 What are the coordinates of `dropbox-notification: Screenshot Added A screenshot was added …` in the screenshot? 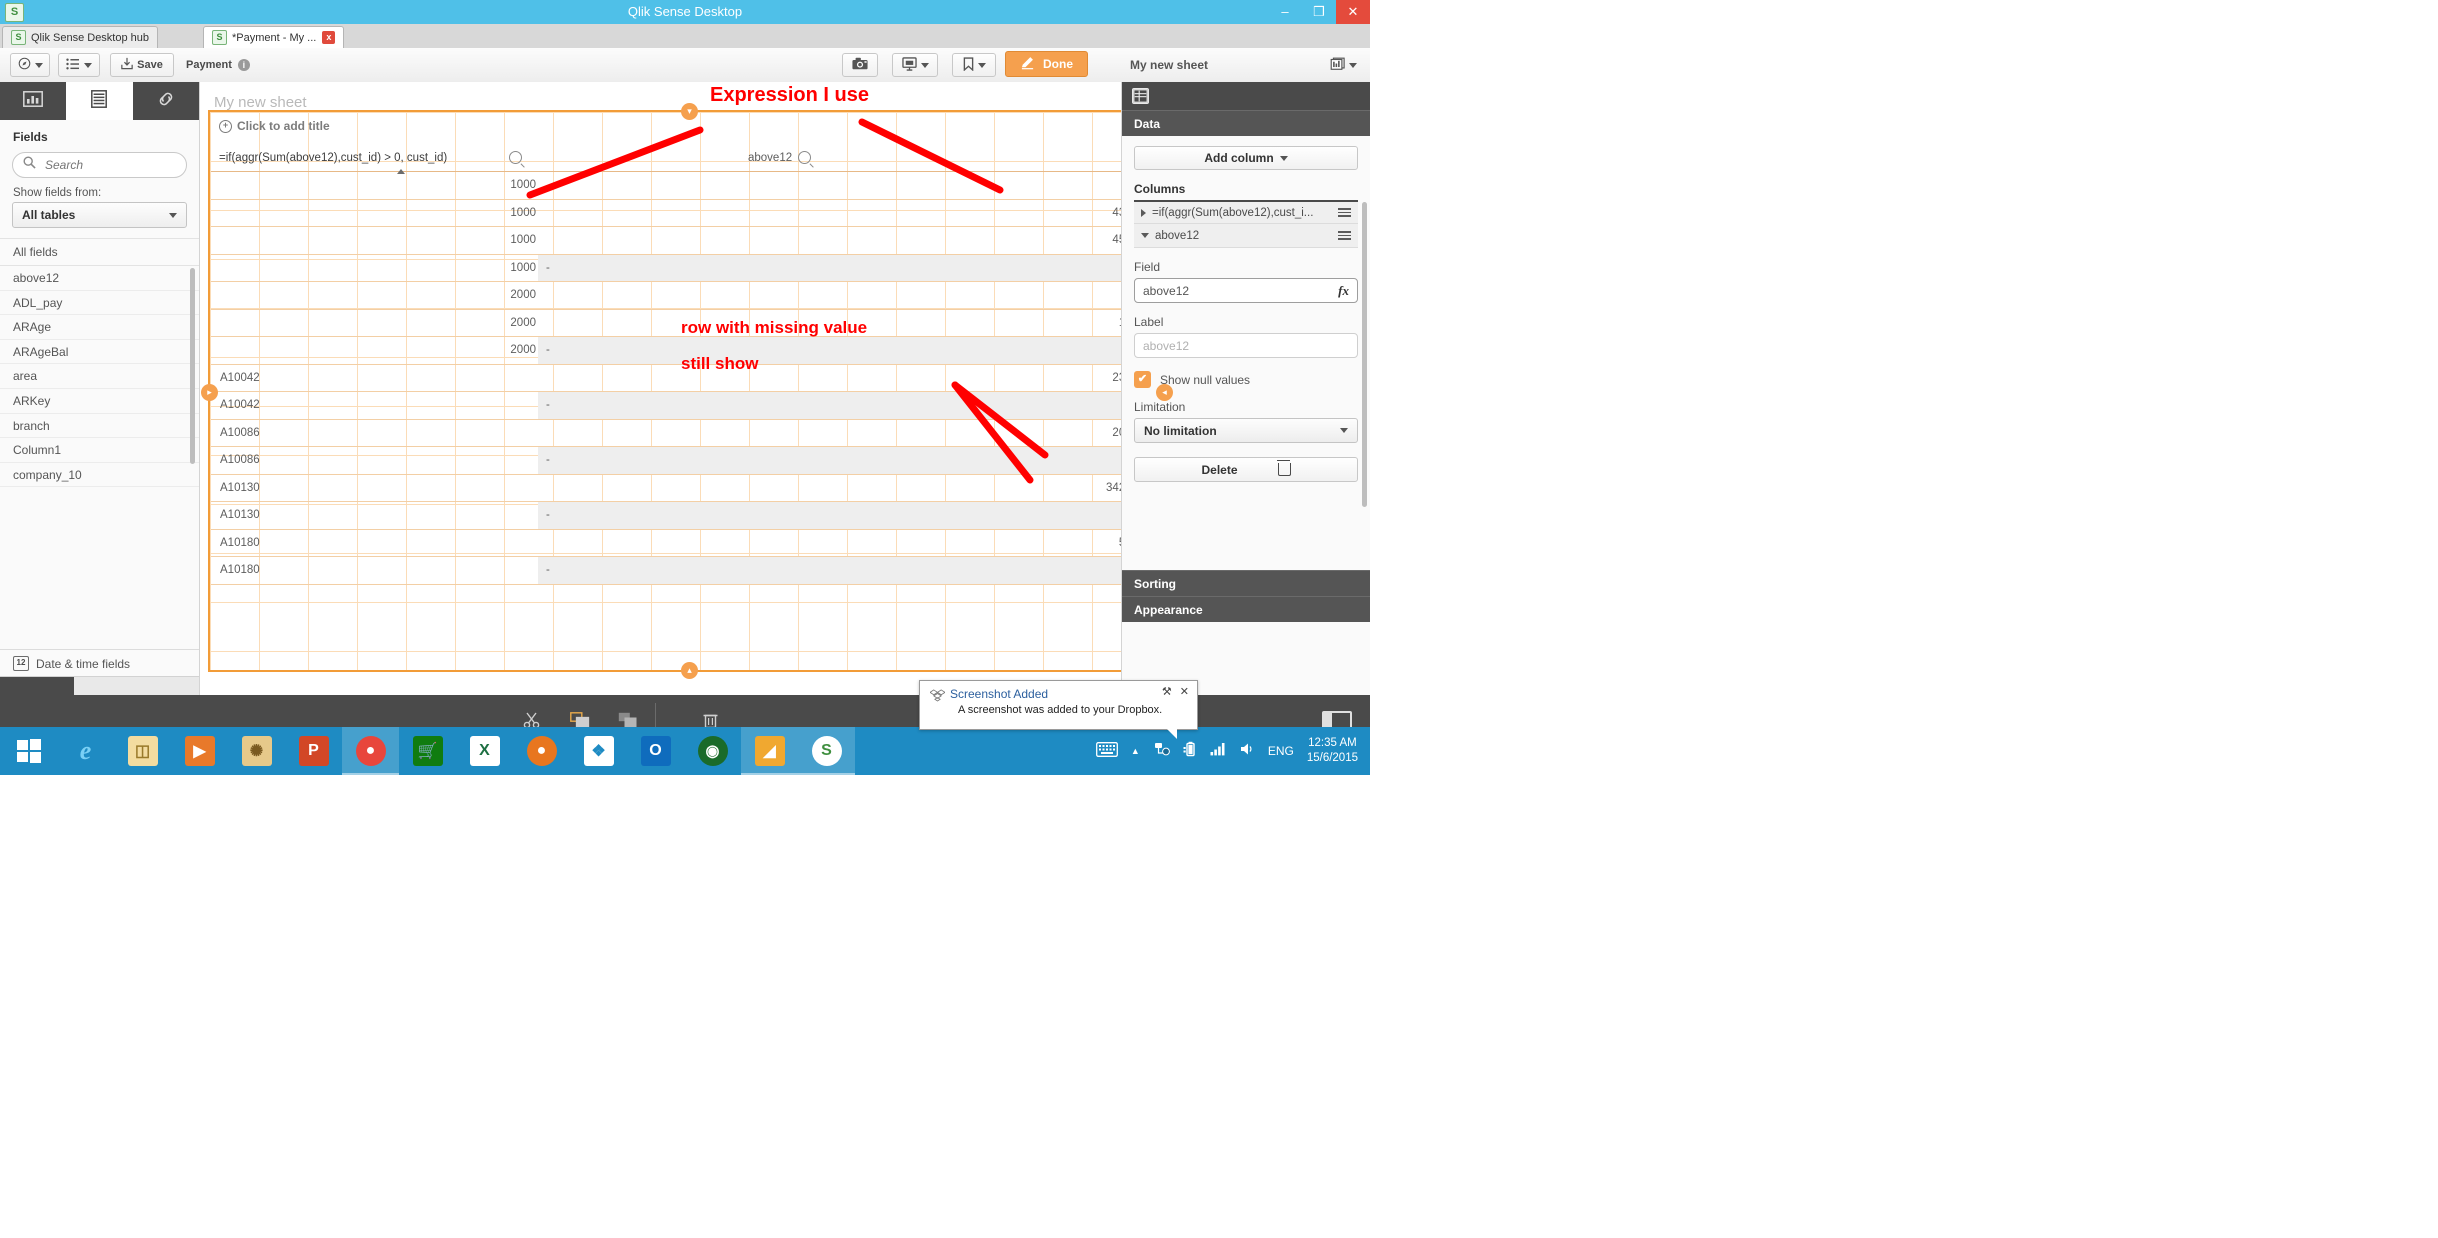 It's located at (1058, 709).